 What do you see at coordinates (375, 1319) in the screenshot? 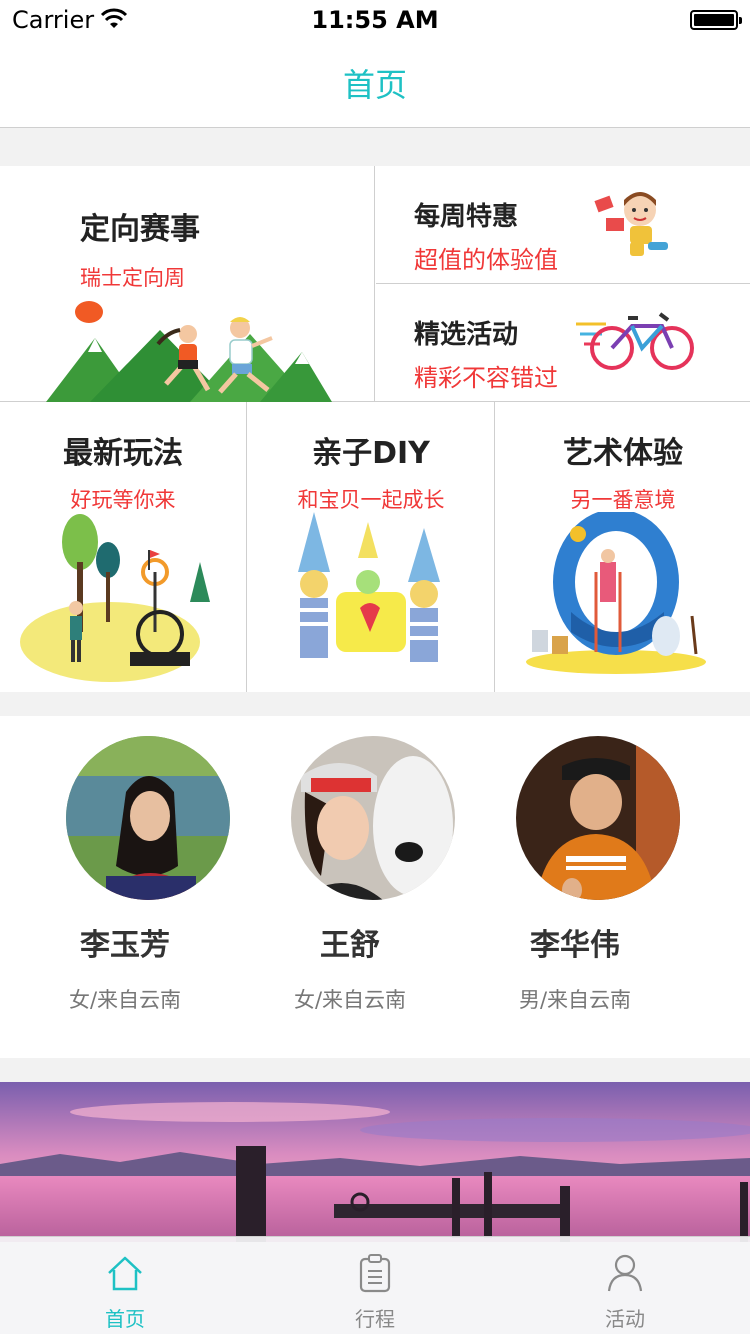
I see `tab-label: 行程` at bounding box center [375, 1319].